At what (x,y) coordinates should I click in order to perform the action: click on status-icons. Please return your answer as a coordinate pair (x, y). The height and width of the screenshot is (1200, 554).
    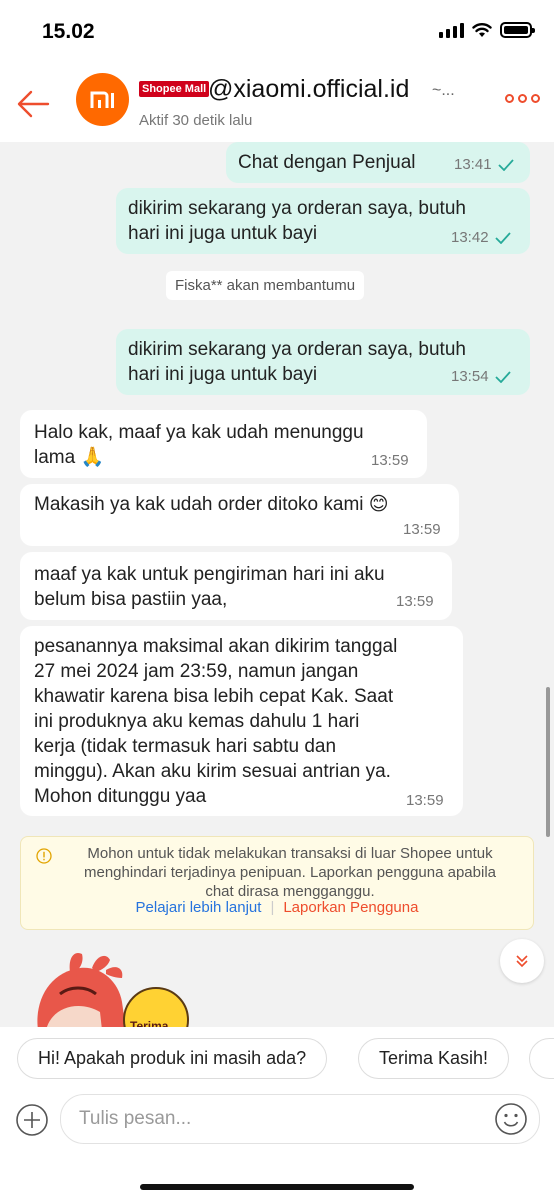
    Looking at the image, I should click on (487, 30).